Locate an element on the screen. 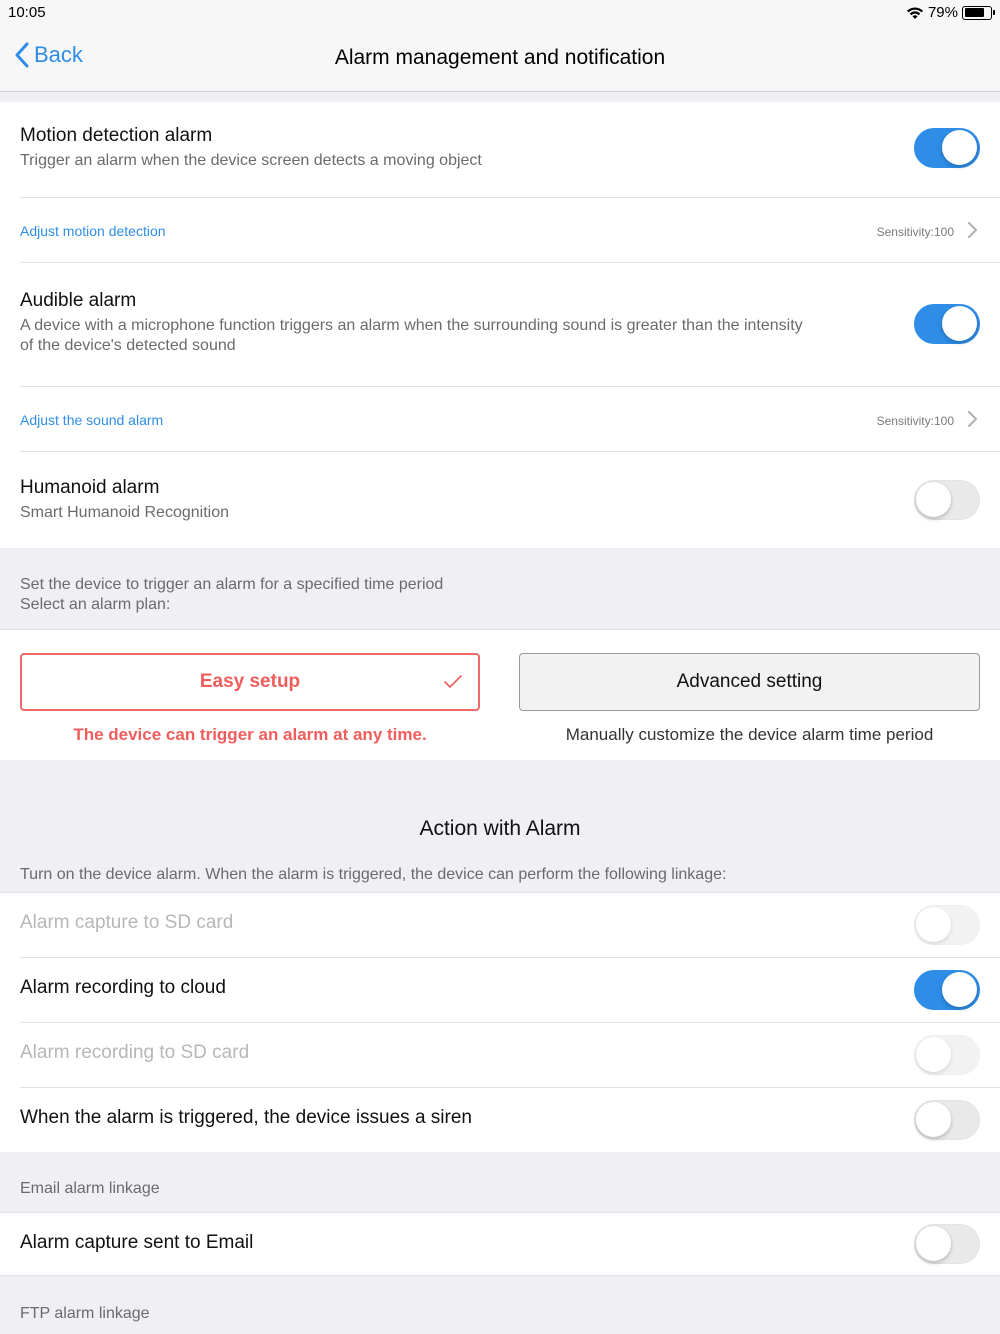 This screenshot has width=1000, height=1334. humanoid-alarm-subtitle: Smart Humanoid Recognition is located at coordinates (124, 512).